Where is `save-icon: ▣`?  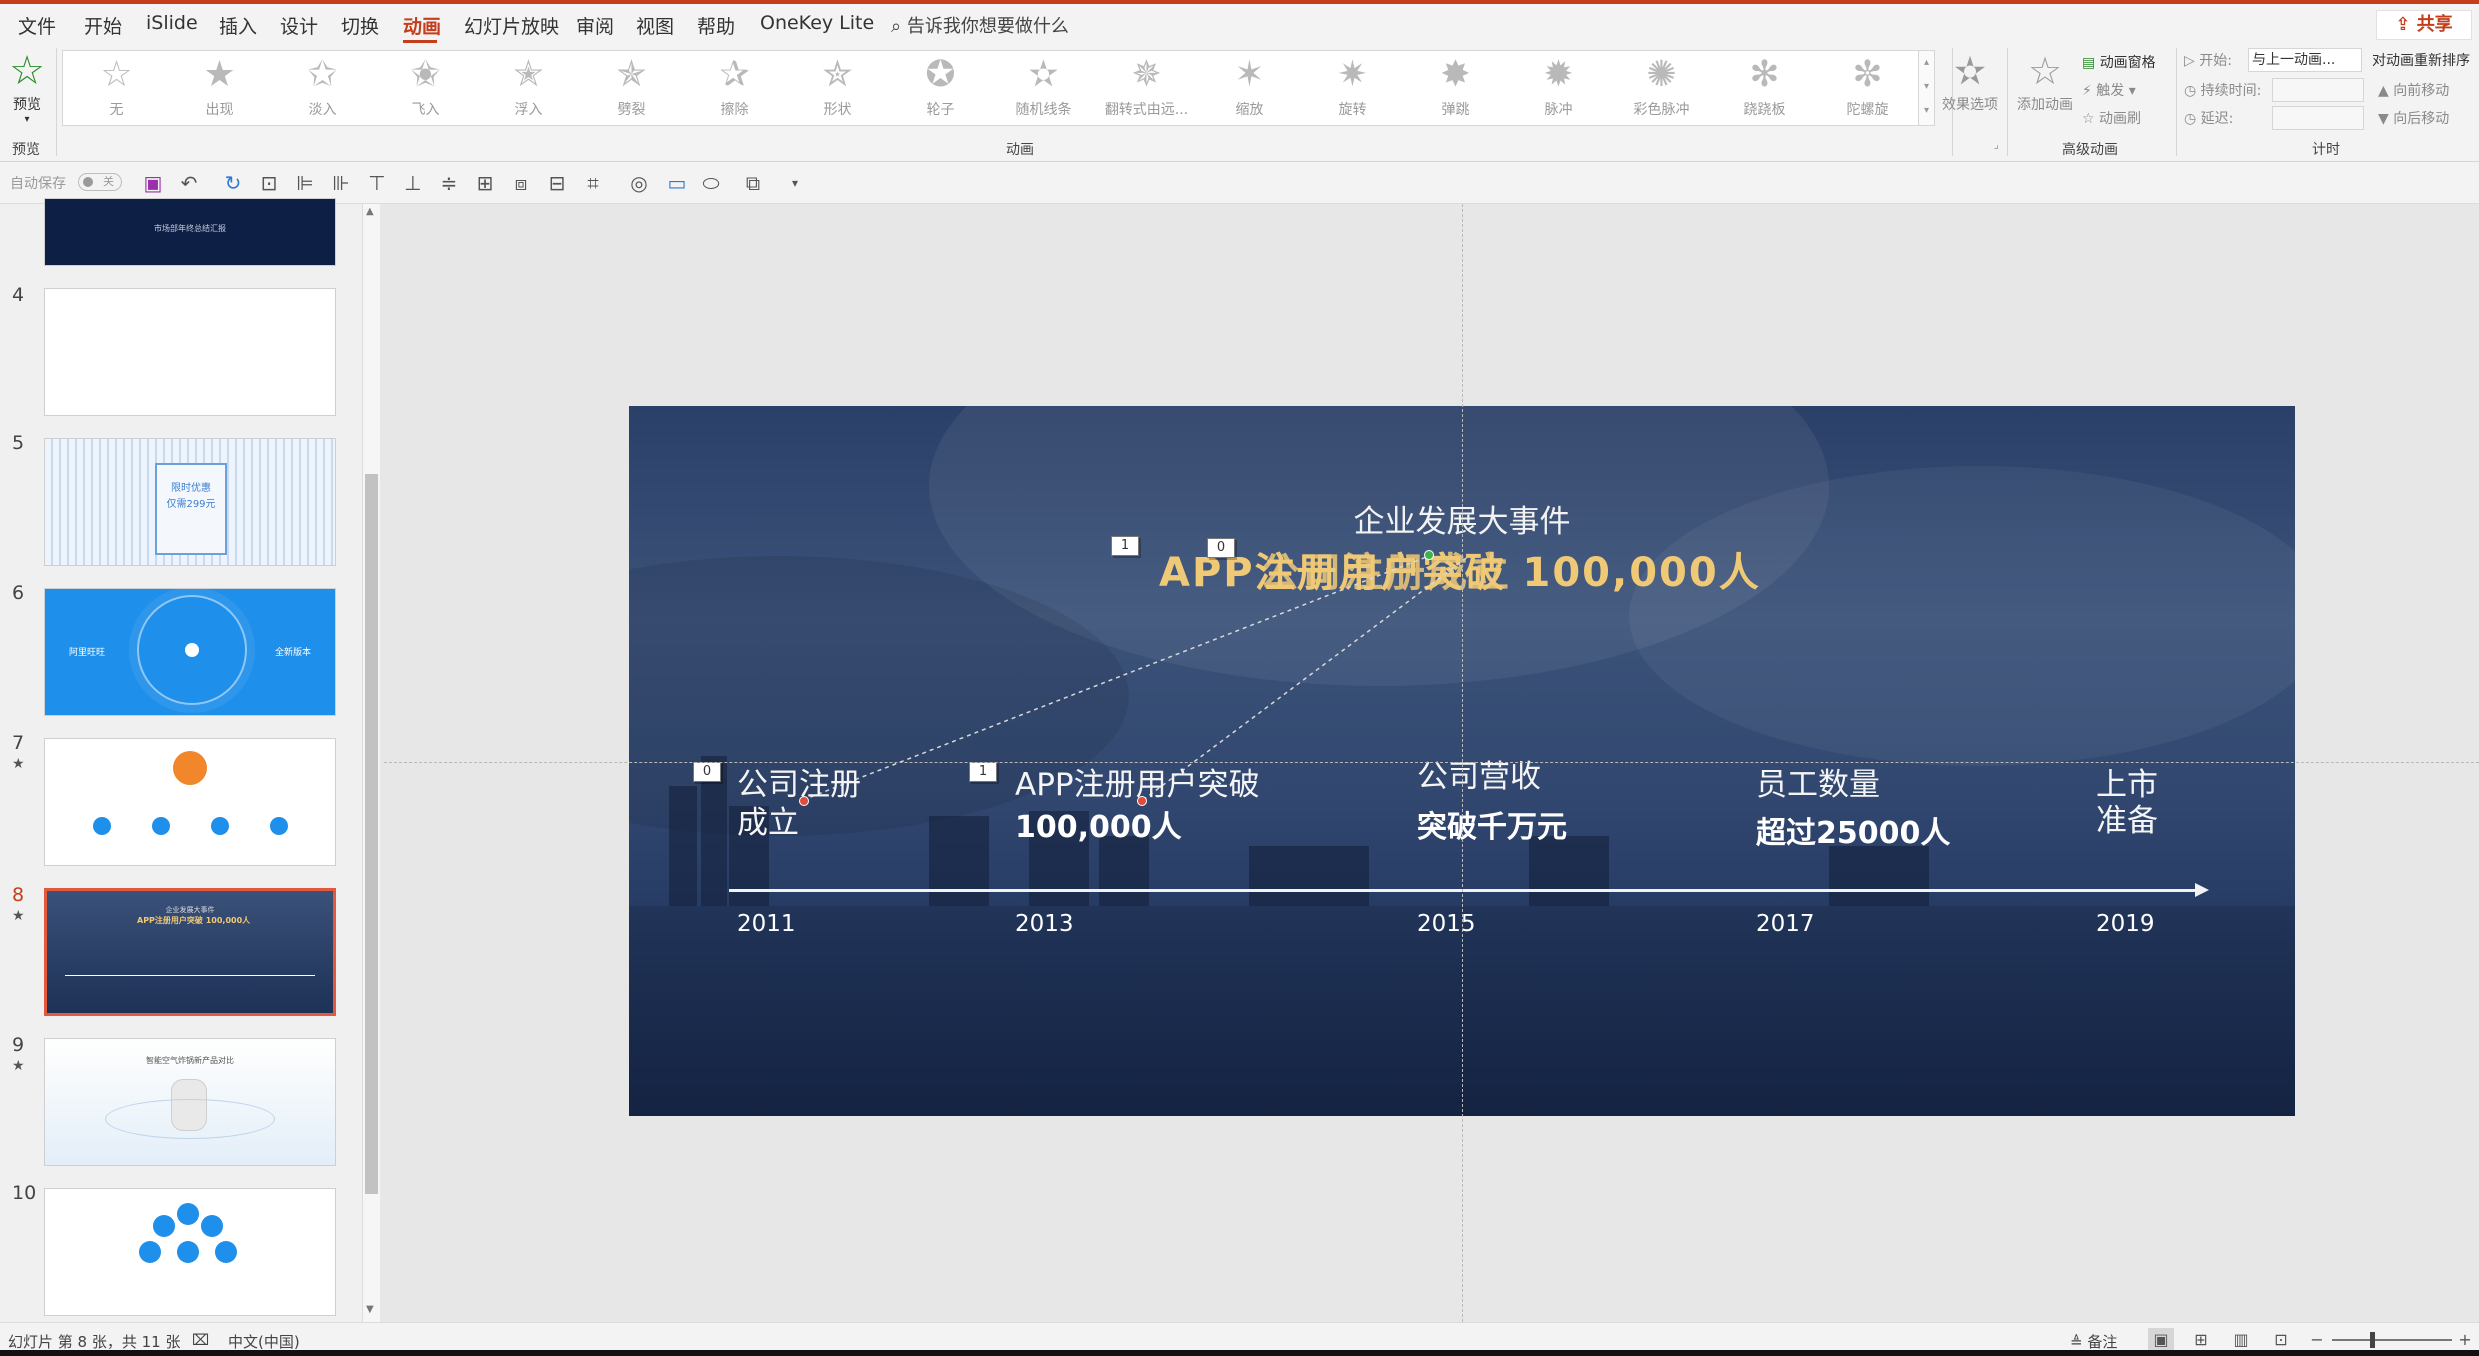
save-icon: ▣ is located at coordinates (153, 183).